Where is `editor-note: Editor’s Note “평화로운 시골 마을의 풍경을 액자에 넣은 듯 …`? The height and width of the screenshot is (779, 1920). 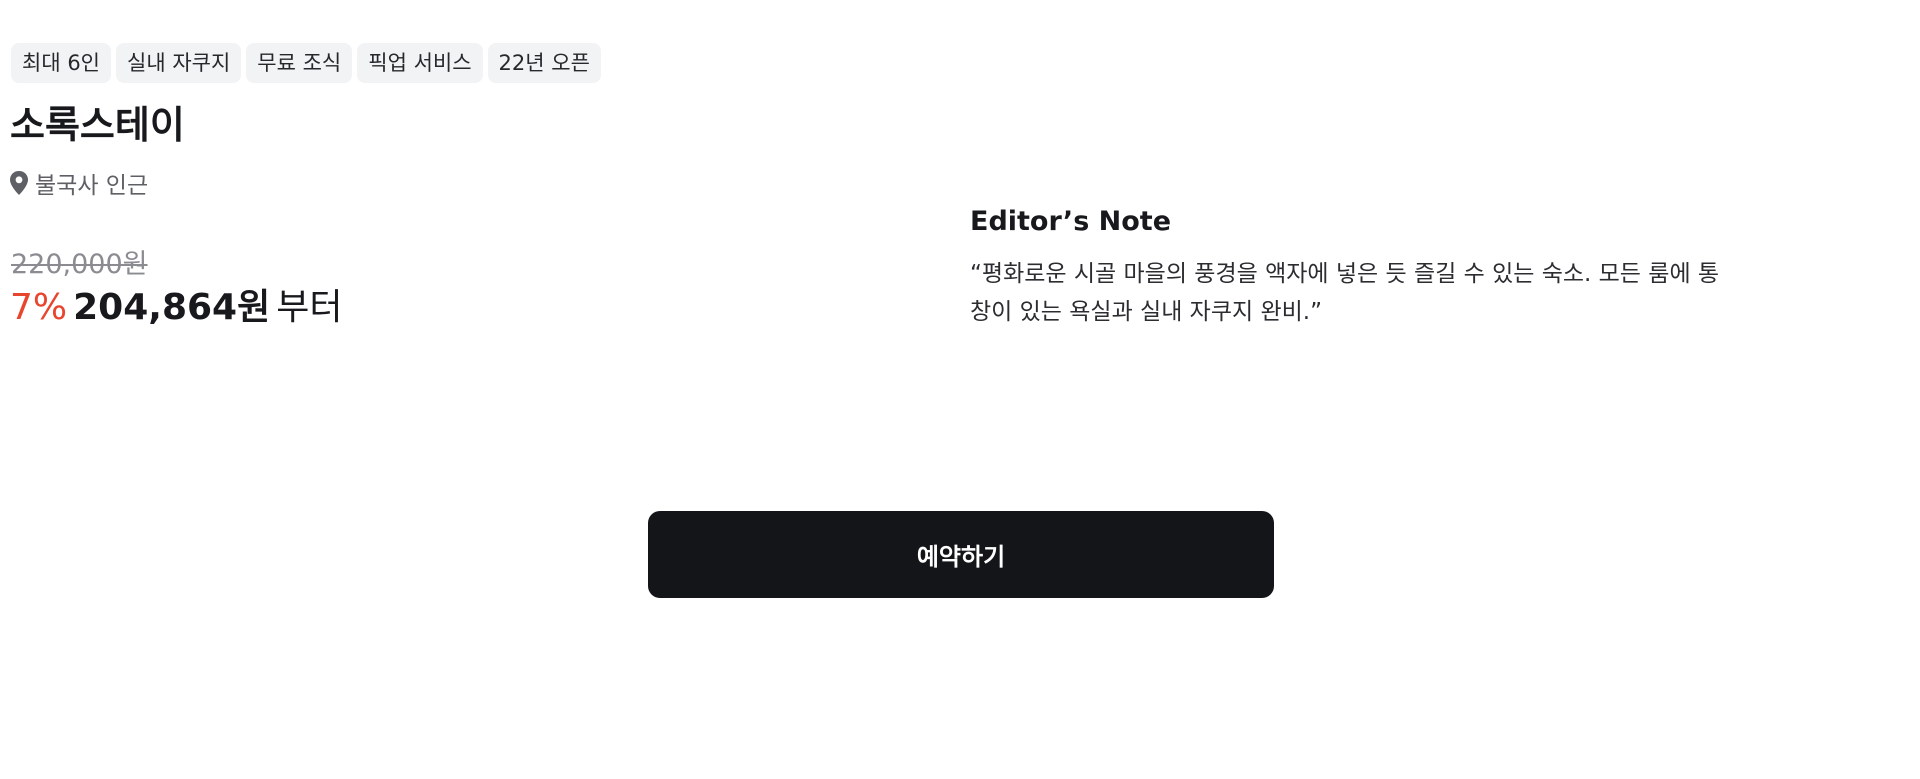 editor-note: Editor’s Note “평화로운 시골 마을의 풍경을 액자에 넣은 듯 … is located at coordinates (1350, 267).